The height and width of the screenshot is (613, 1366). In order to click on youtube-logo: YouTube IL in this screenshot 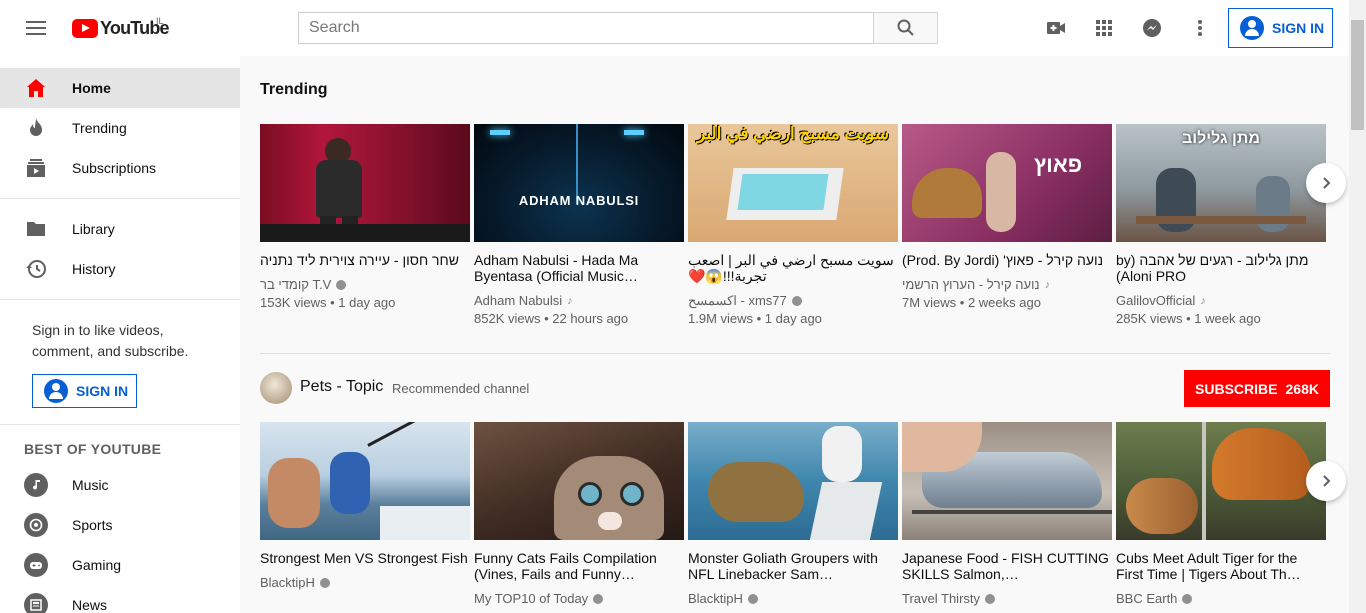, I will do `click(121, 27)`.